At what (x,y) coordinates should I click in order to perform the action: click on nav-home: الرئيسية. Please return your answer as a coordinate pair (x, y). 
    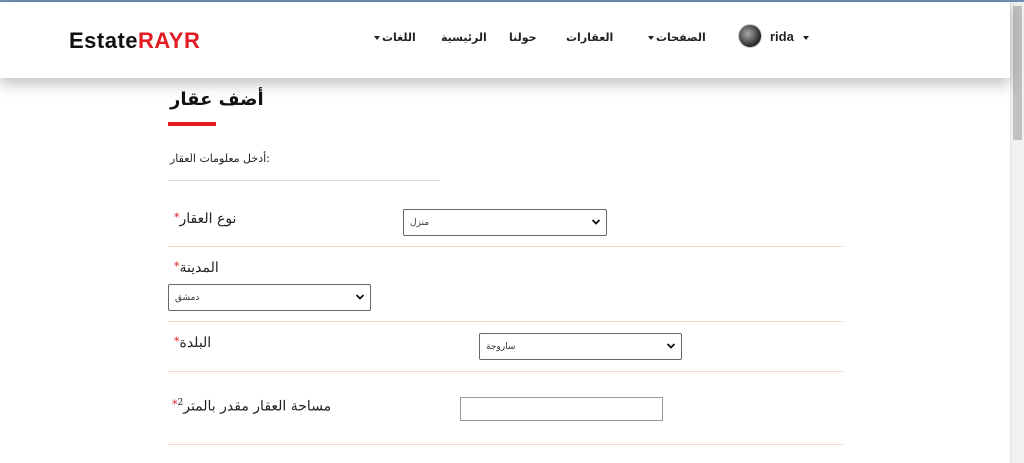
    Looking at the image, I should click on (464, 37).